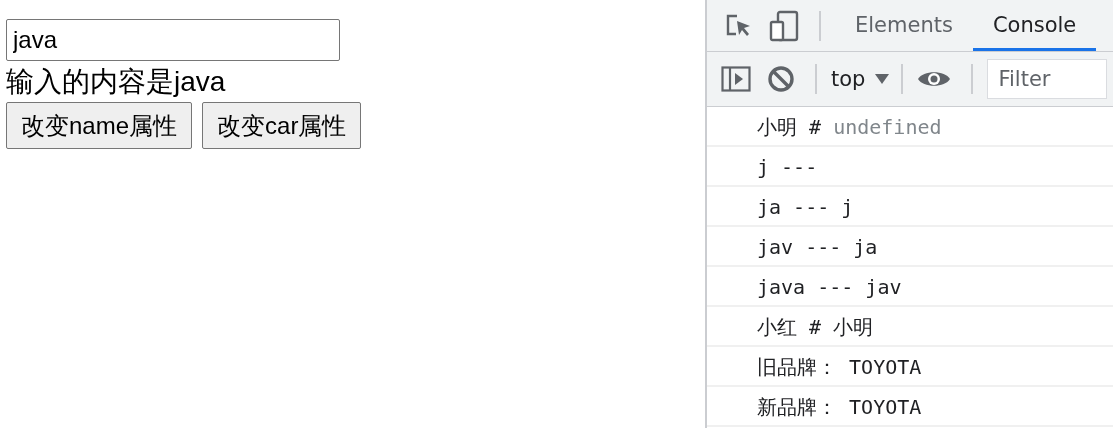  I want to click on filter-field: Filter, so click(1047, 79).